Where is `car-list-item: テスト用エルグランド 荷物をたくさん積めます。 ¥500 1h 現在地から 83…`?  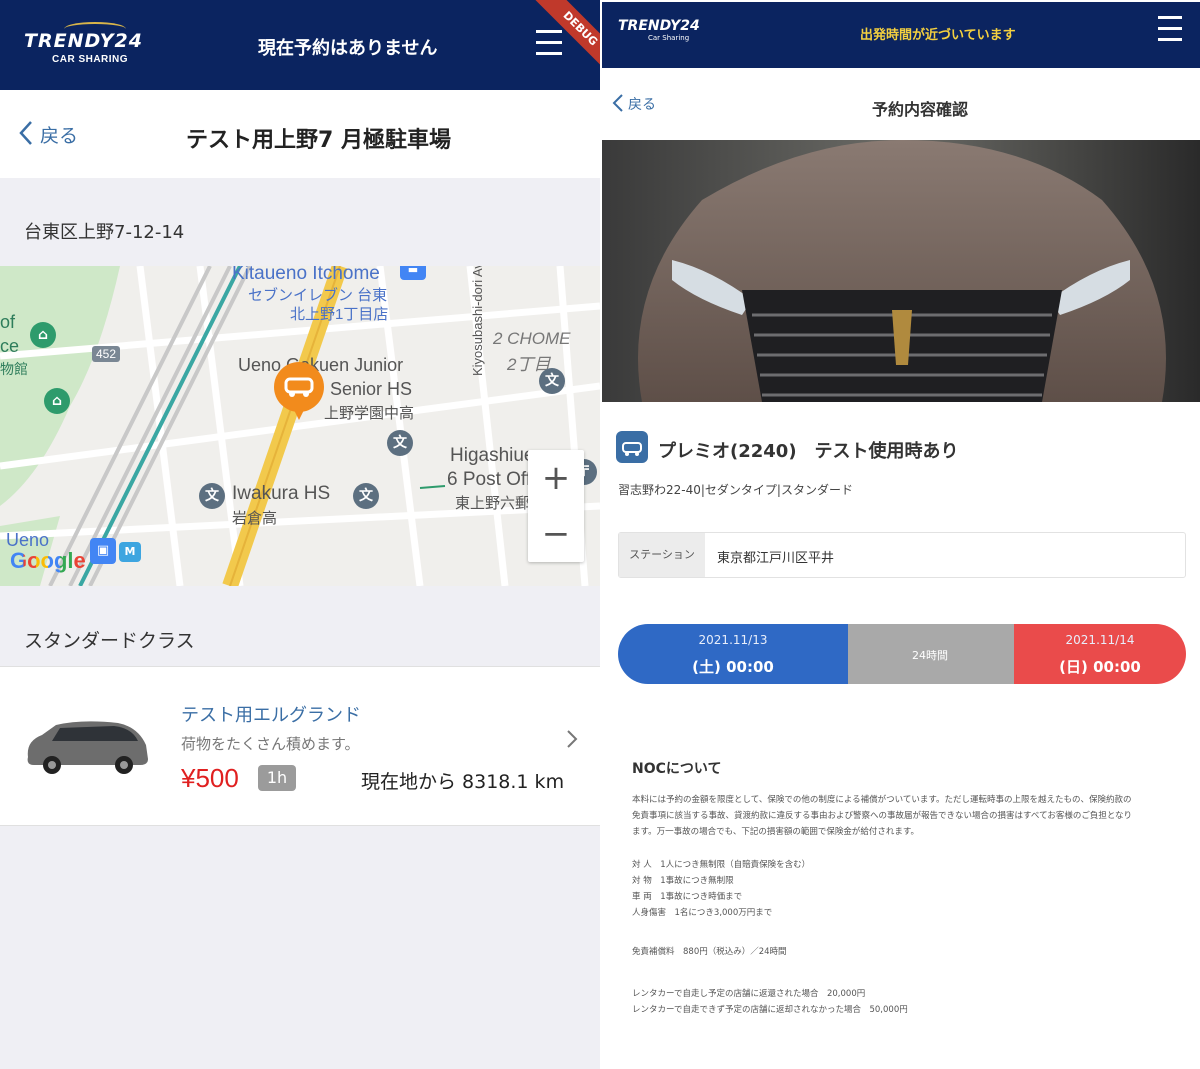
car-list-item: テスト用エルグランド 荷物をたくさん積めます。 ¥500 1h 現在地から 83… is located at coordinates (300, 746).